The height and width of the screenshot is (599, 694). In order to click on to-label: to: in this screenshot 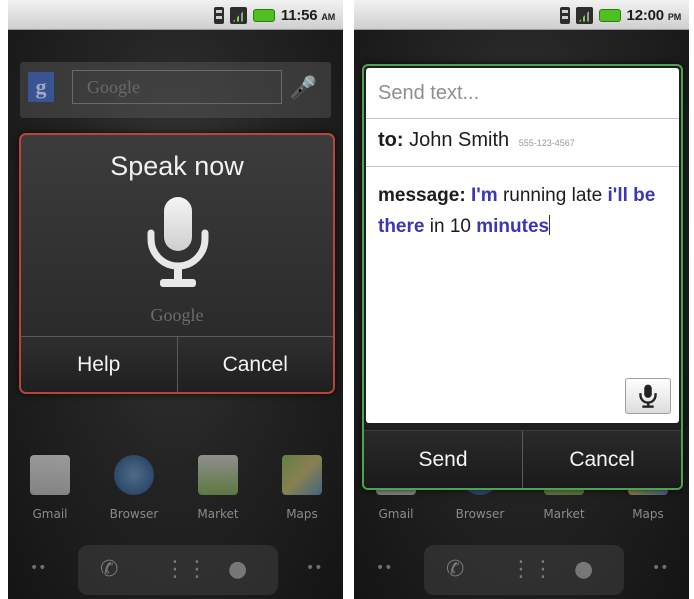, I will do `click(391, 140)`.